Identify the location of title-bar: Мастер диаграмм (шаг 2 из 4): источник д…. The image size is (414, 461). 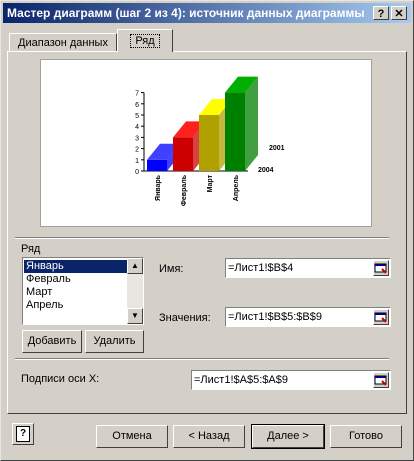
(207, 13).